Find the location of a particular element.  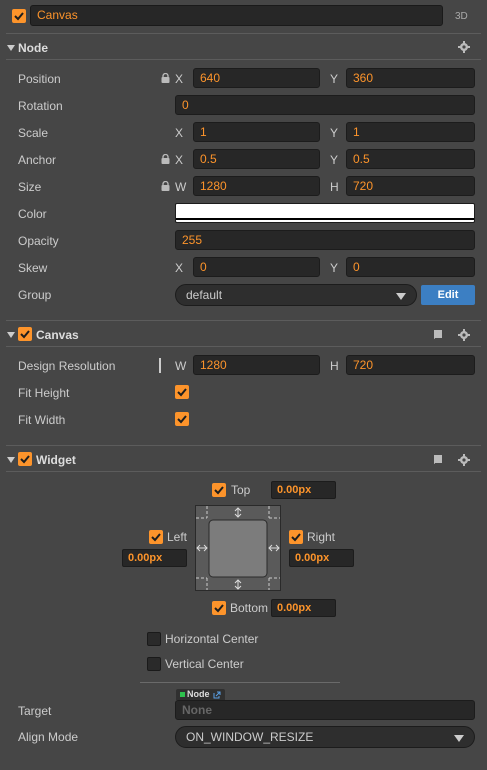

align-mode-label: Align Mode is located at coordinates (48, 737).